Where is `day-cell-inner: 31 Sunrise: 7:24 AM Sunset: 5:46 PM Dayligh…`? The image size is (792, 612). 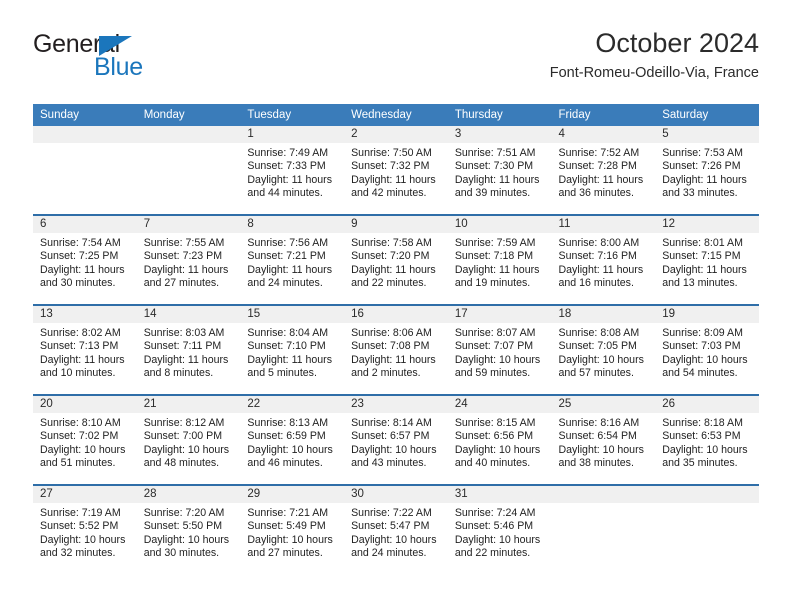
day-cell-inner: 31 Sunrise: 7:24 AM Sunset: 5:46 PM Dayligh… is located at coordinates (499, 530).